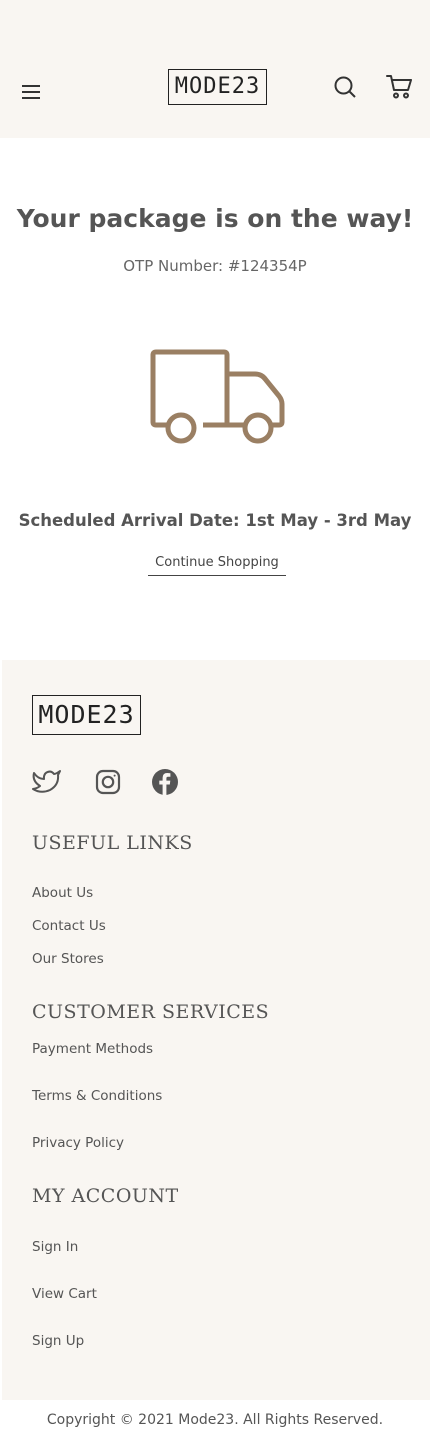  I want to click on footer-link-sign-up: Sign Up, so click(58, 1341).